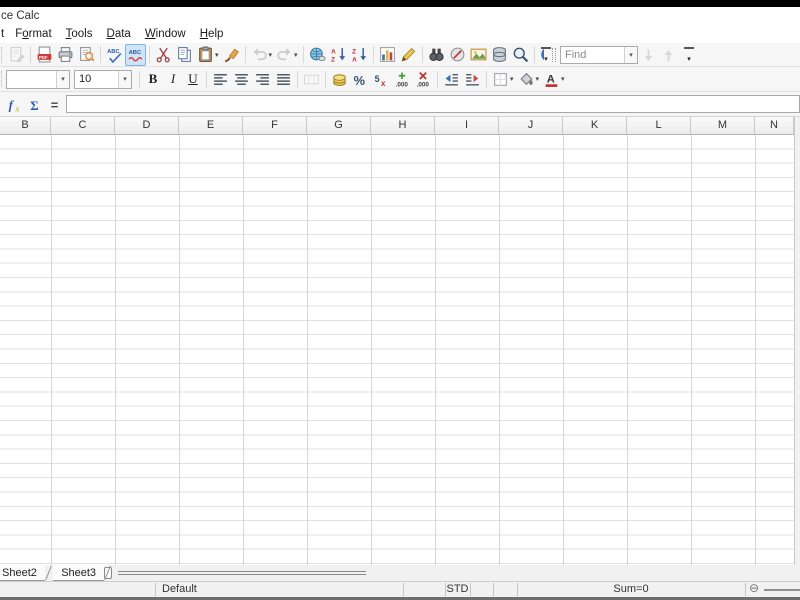 This screenshot has height=600, width=800. What do you see at coordinates (387, 55) in the screenshot?
I see `insert-chart-button` at bounding box center [387, 55].